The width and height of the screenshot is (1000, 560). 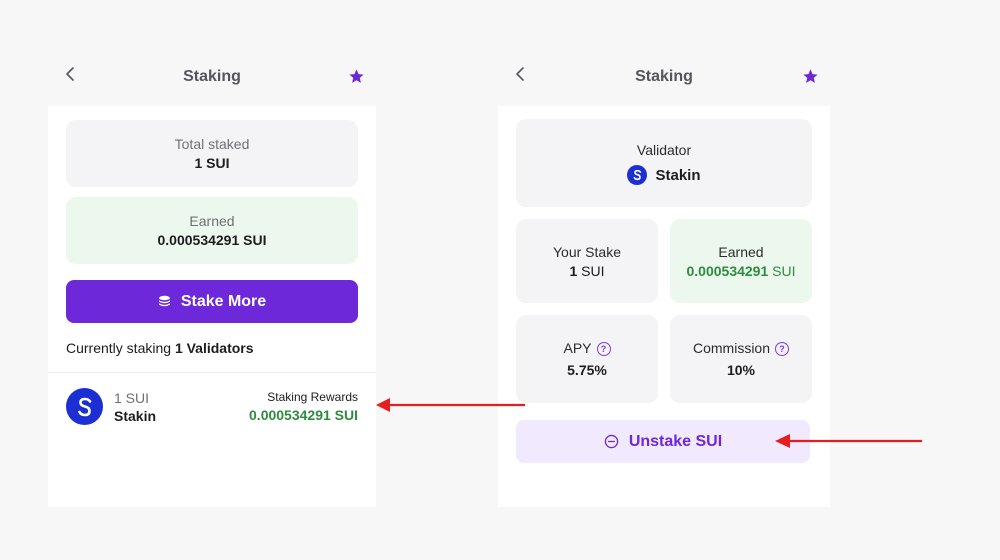 What do you see at coordinates (784, 270) in the screenshot?
I see `earned-unit: SUI` at bounding box center [784, 270].